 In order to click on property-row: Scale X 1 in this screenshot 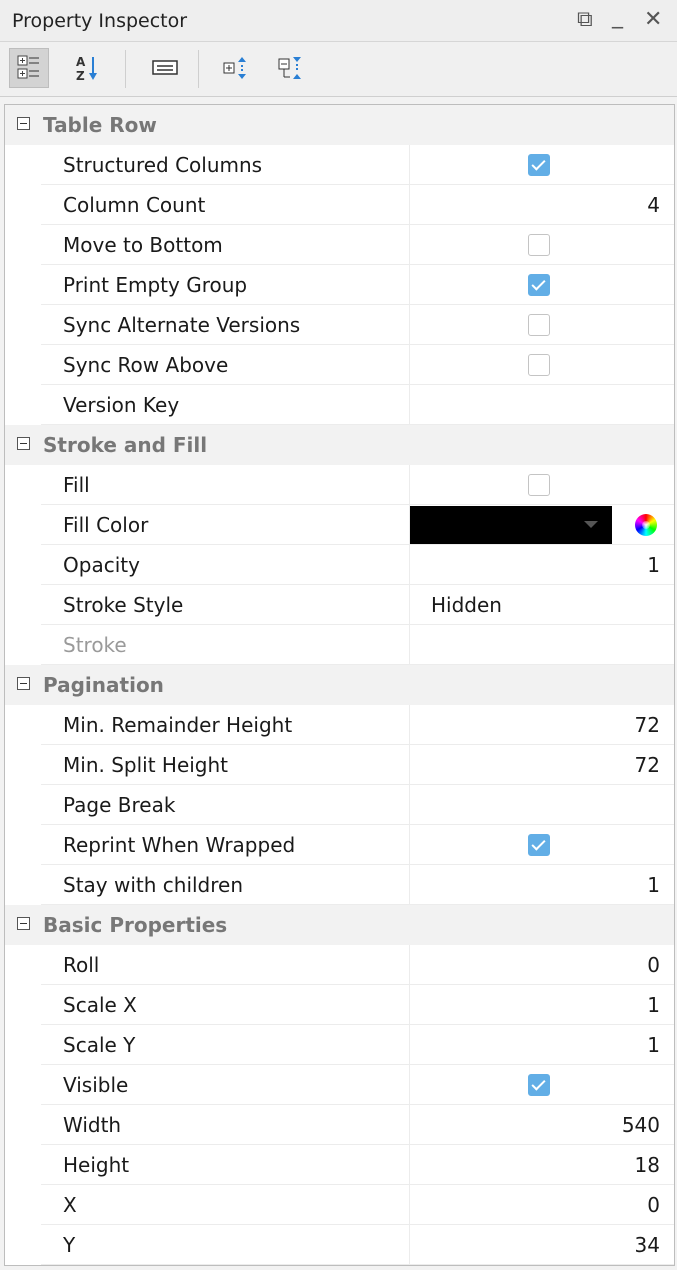, I will do `click(339, 1005)`.